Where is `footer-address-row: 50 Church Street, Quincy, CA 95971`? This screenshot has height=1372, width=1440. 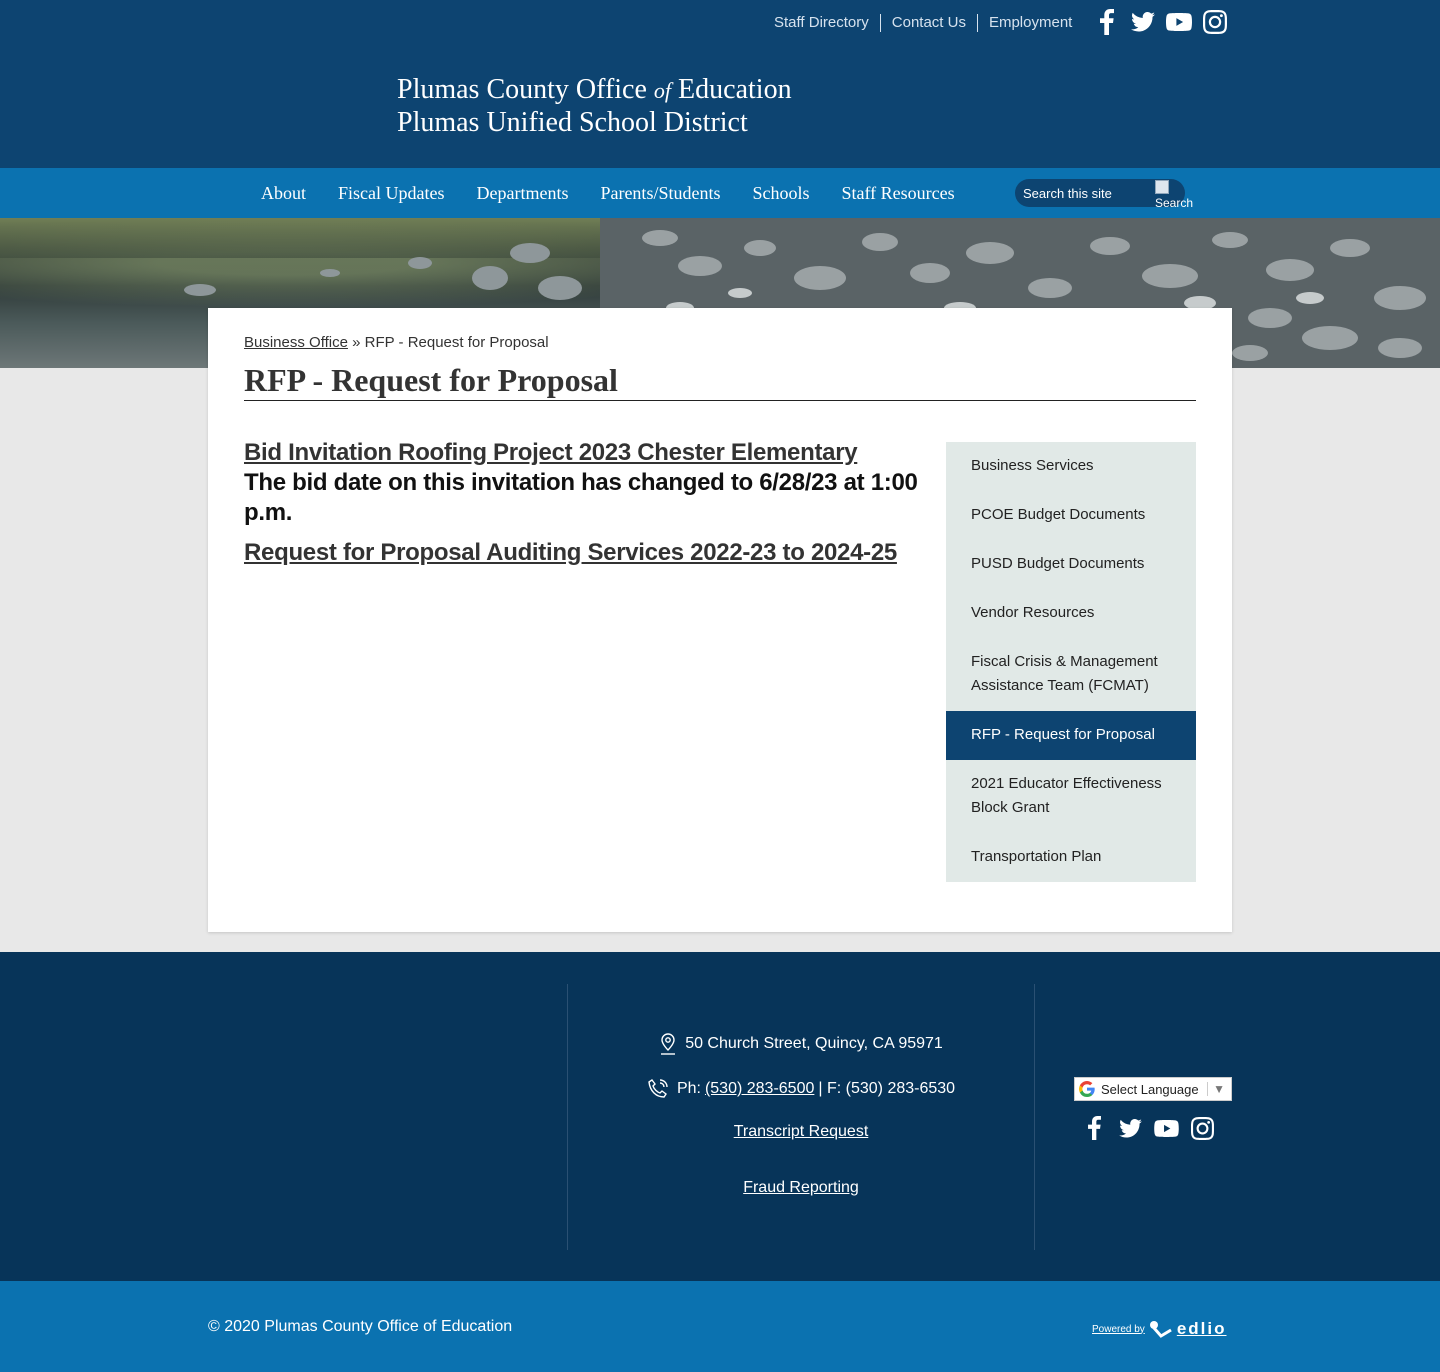
footer-address-row: 50 Church Street, Quincy, CA 95971 is located at coordinates (801, 1044).